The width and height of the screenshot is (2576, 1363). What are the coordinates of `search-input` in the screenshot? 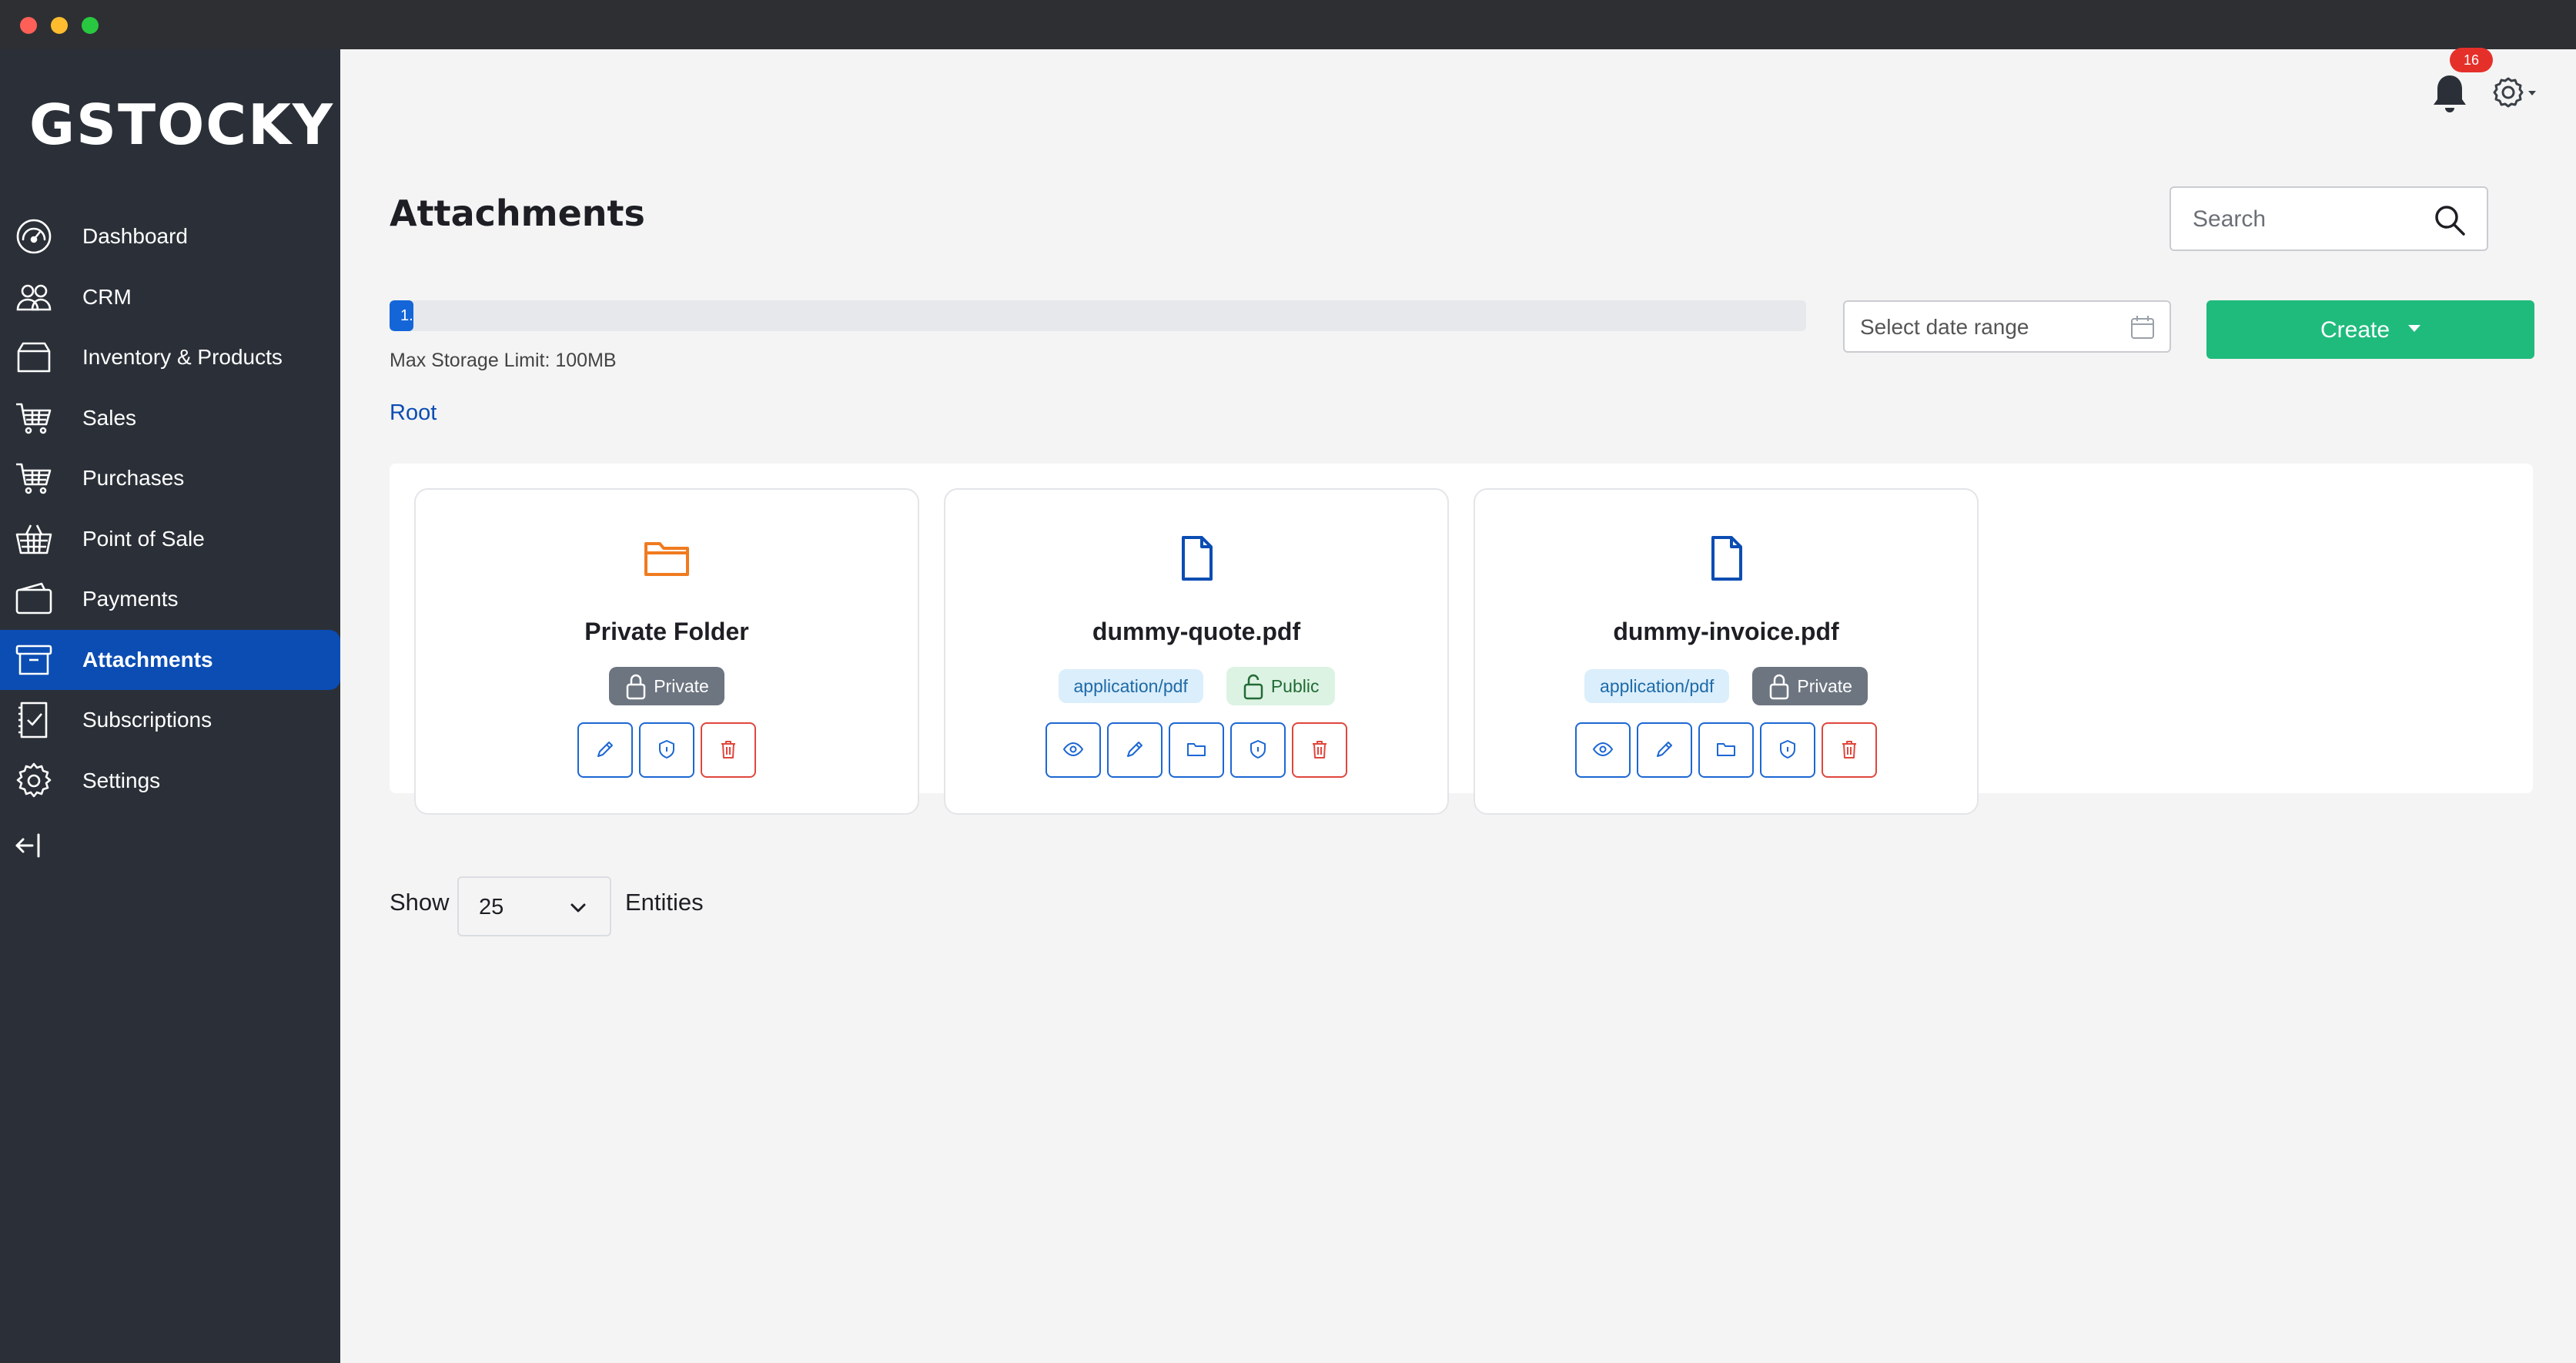 It's located at (2316, 219).